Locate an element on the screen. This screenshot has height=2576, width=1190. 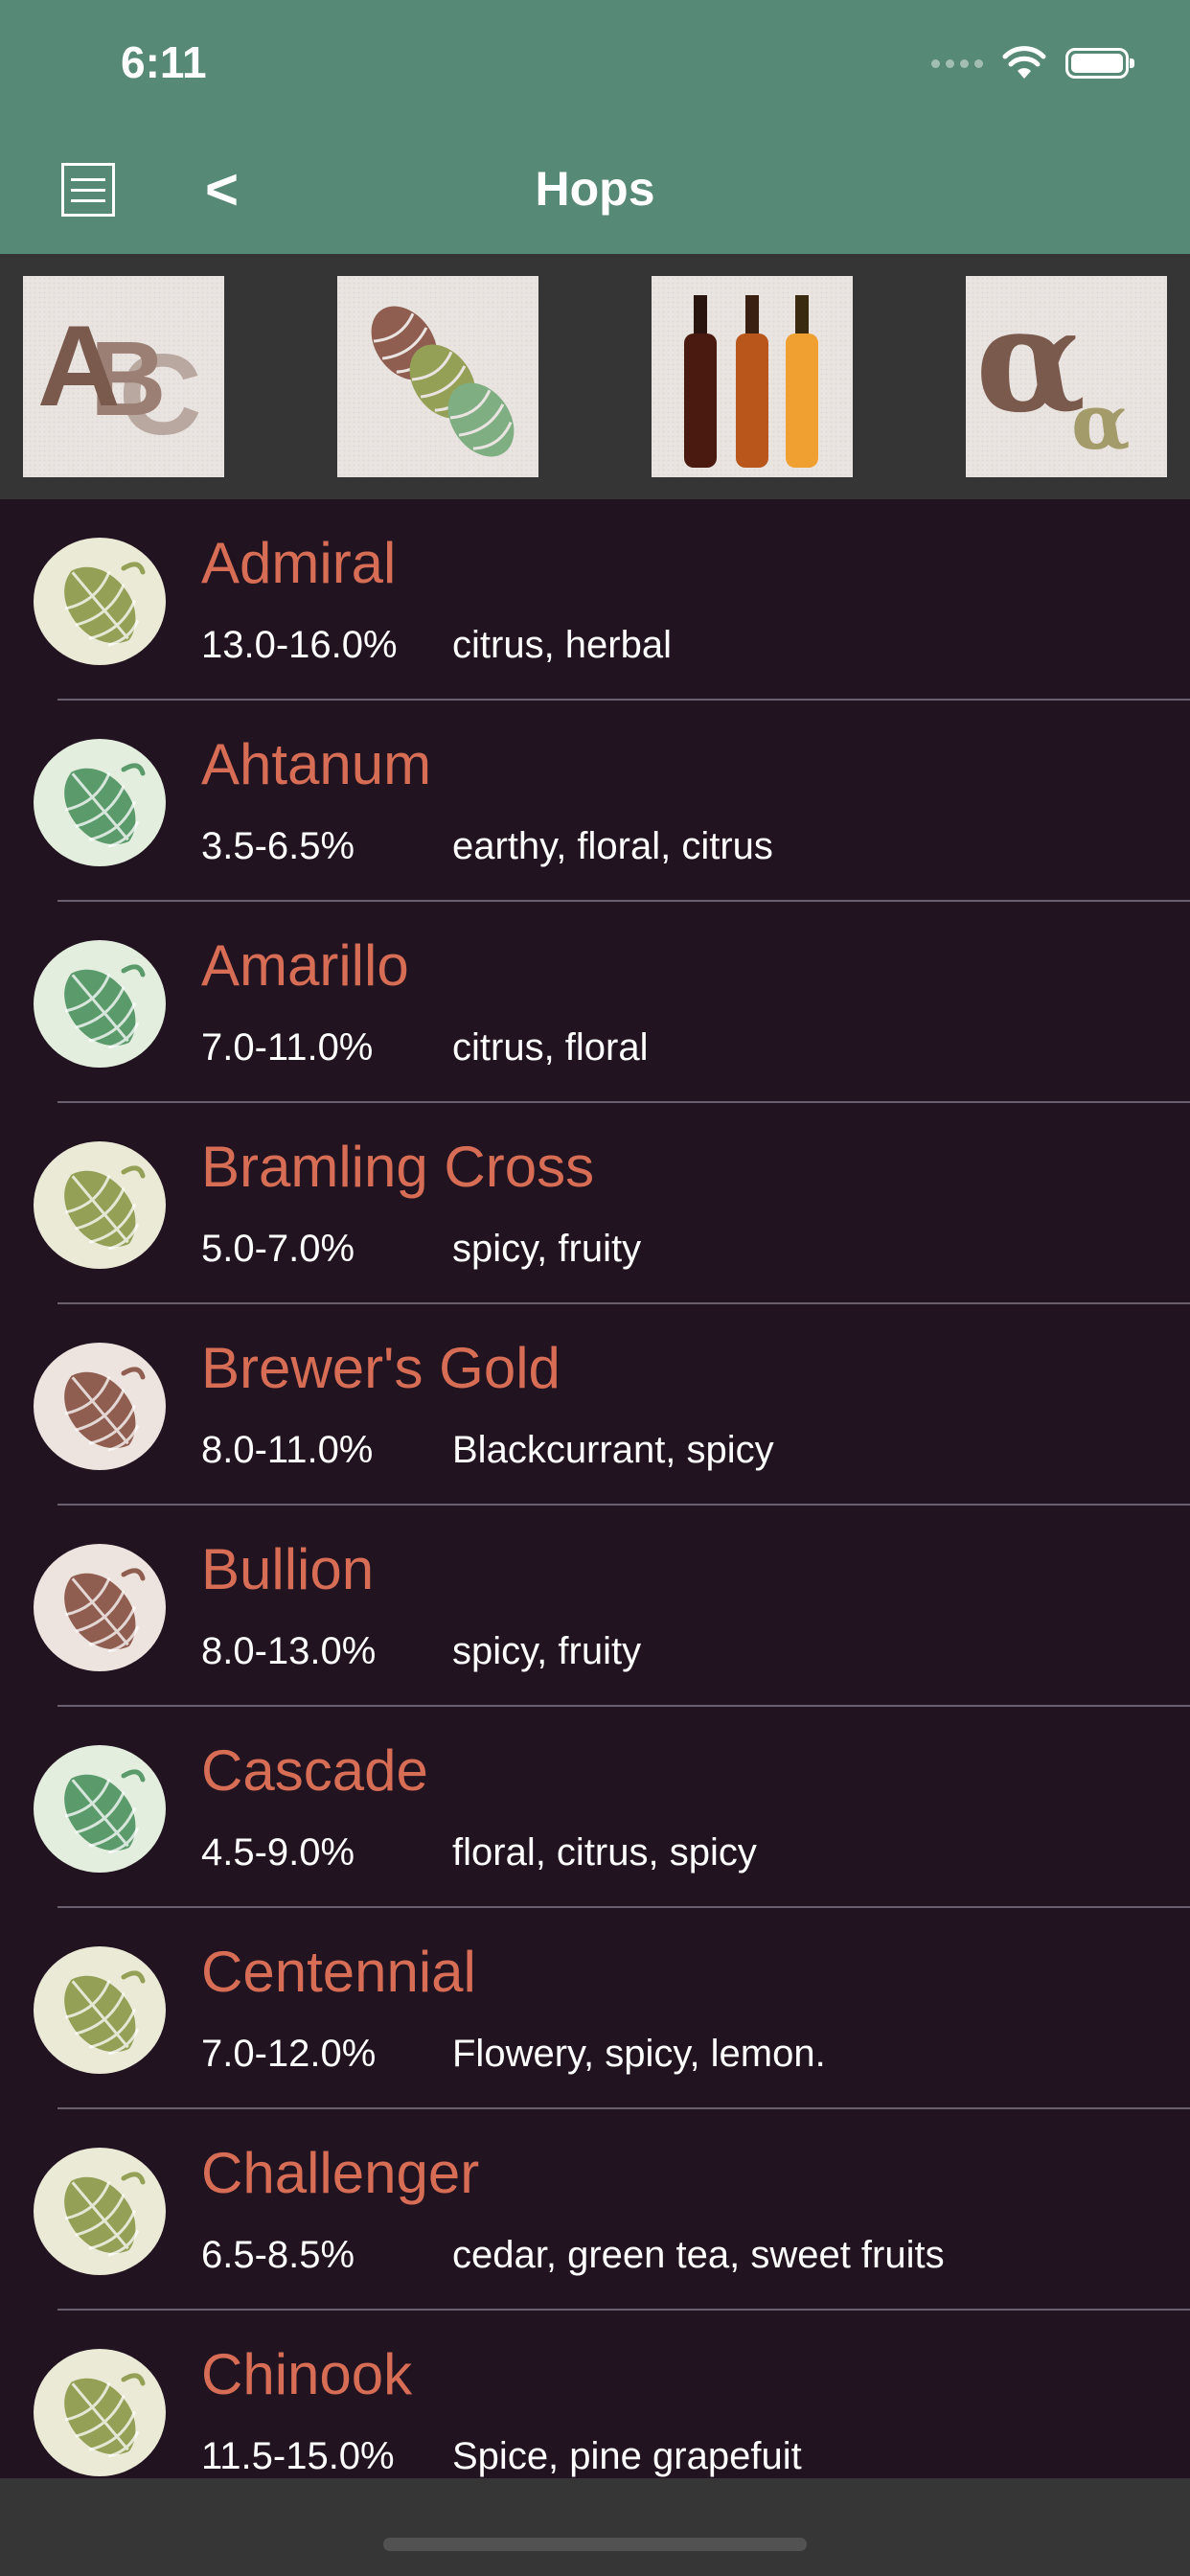
hop-alpha-acid: 13.0-16.0% is located at coordinates (300, 645).